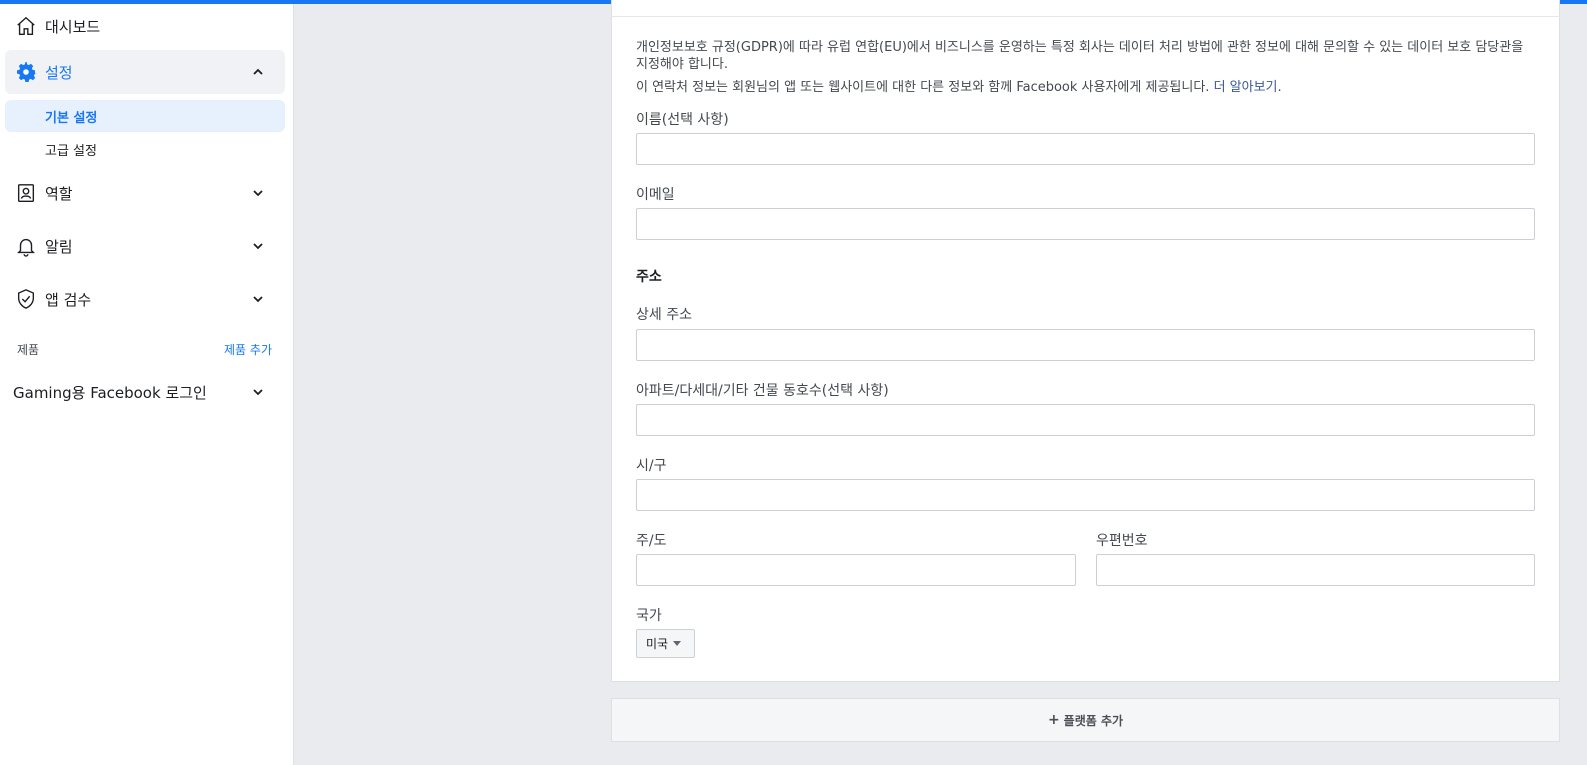 The image size is (1587, 765). Describe the element at coordinates (145, 116) in the screenshot. I see `sidebar-subitem-basic-settings: 기본 설정` at that location.